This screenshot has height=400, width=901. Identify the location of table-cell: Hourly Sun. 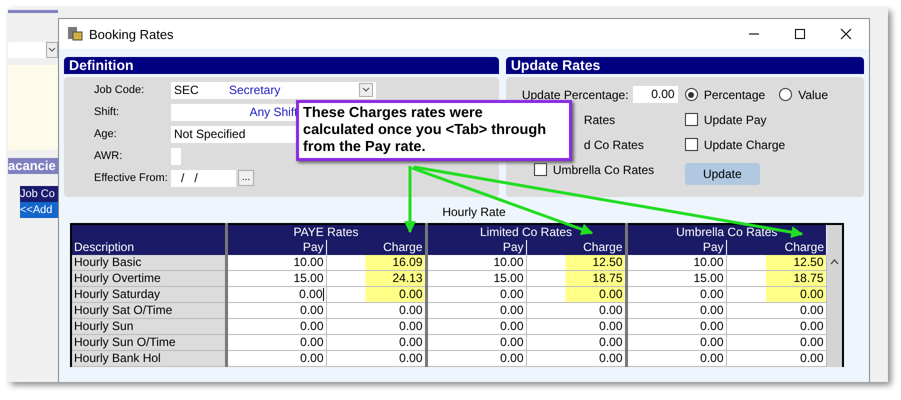
(148, 326).